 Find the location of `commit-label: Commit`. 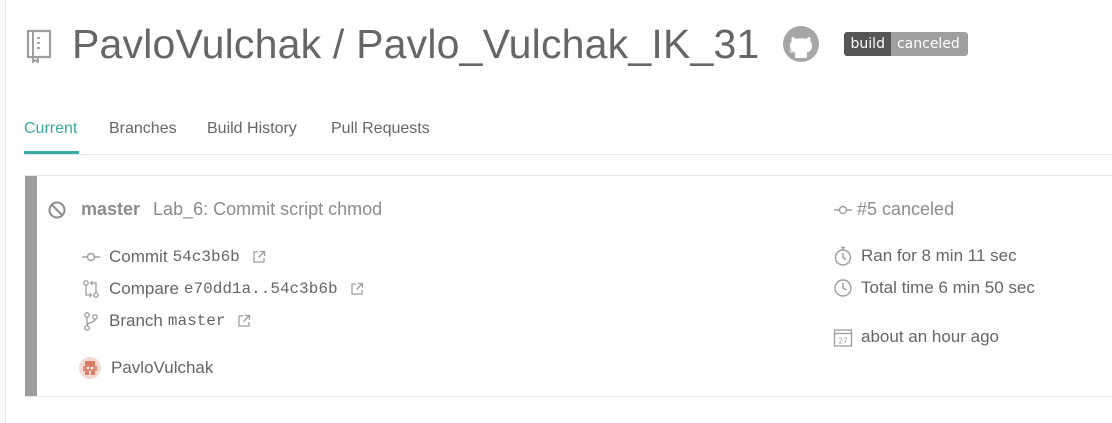

commit-label: Commit is located at coordinates (138, 256).